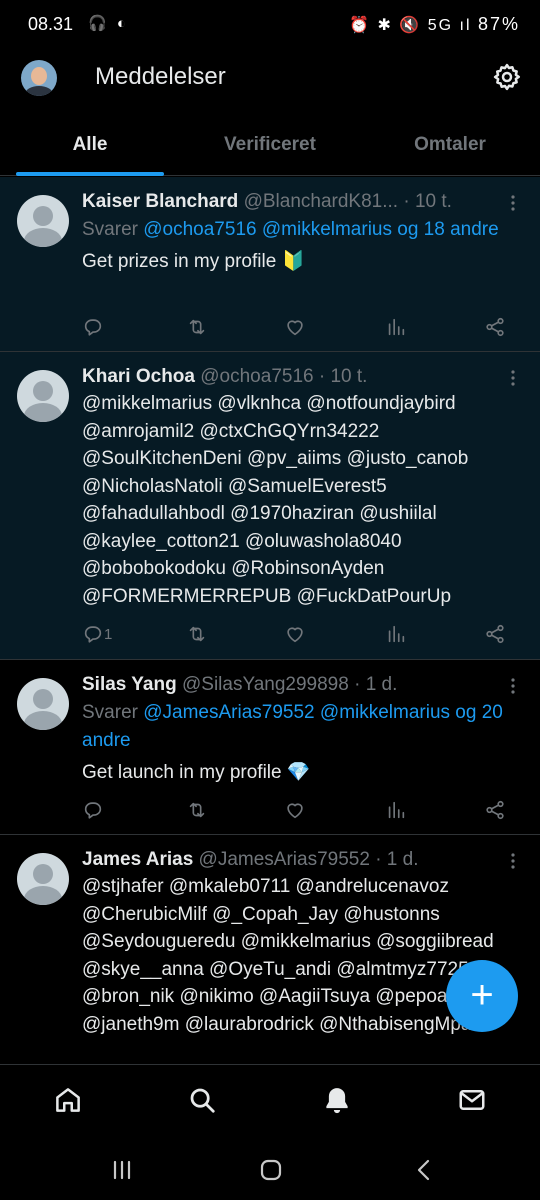  I want to click on page-title: Meddelelser, so click(160, 76).